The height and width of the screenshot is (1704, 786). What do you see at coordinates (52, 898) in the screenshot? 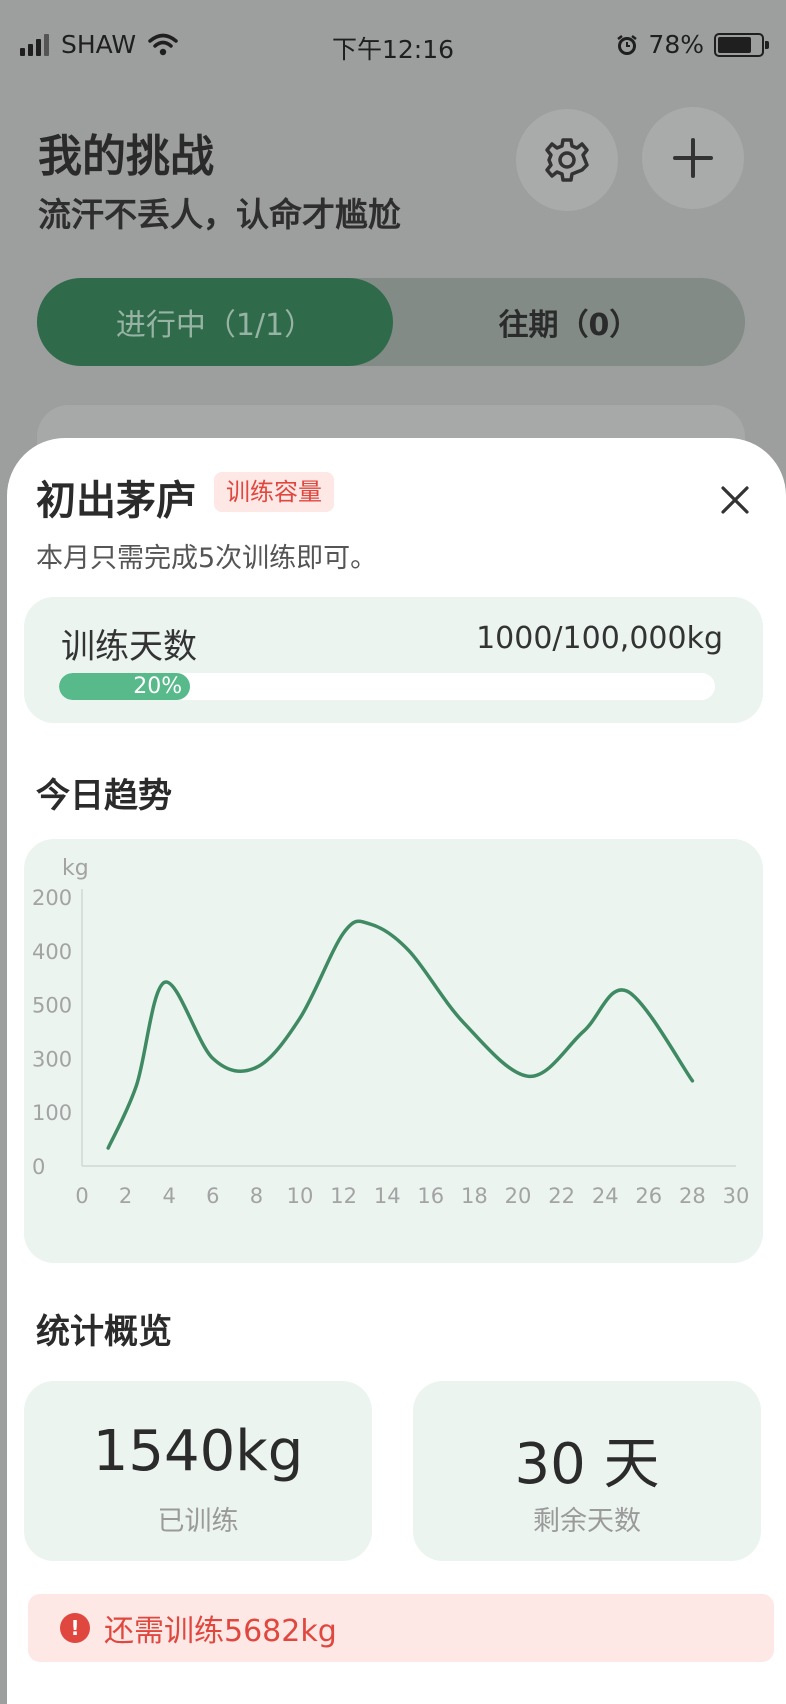
I see `y-tick-label: 200` at bounding box center [52, 898].